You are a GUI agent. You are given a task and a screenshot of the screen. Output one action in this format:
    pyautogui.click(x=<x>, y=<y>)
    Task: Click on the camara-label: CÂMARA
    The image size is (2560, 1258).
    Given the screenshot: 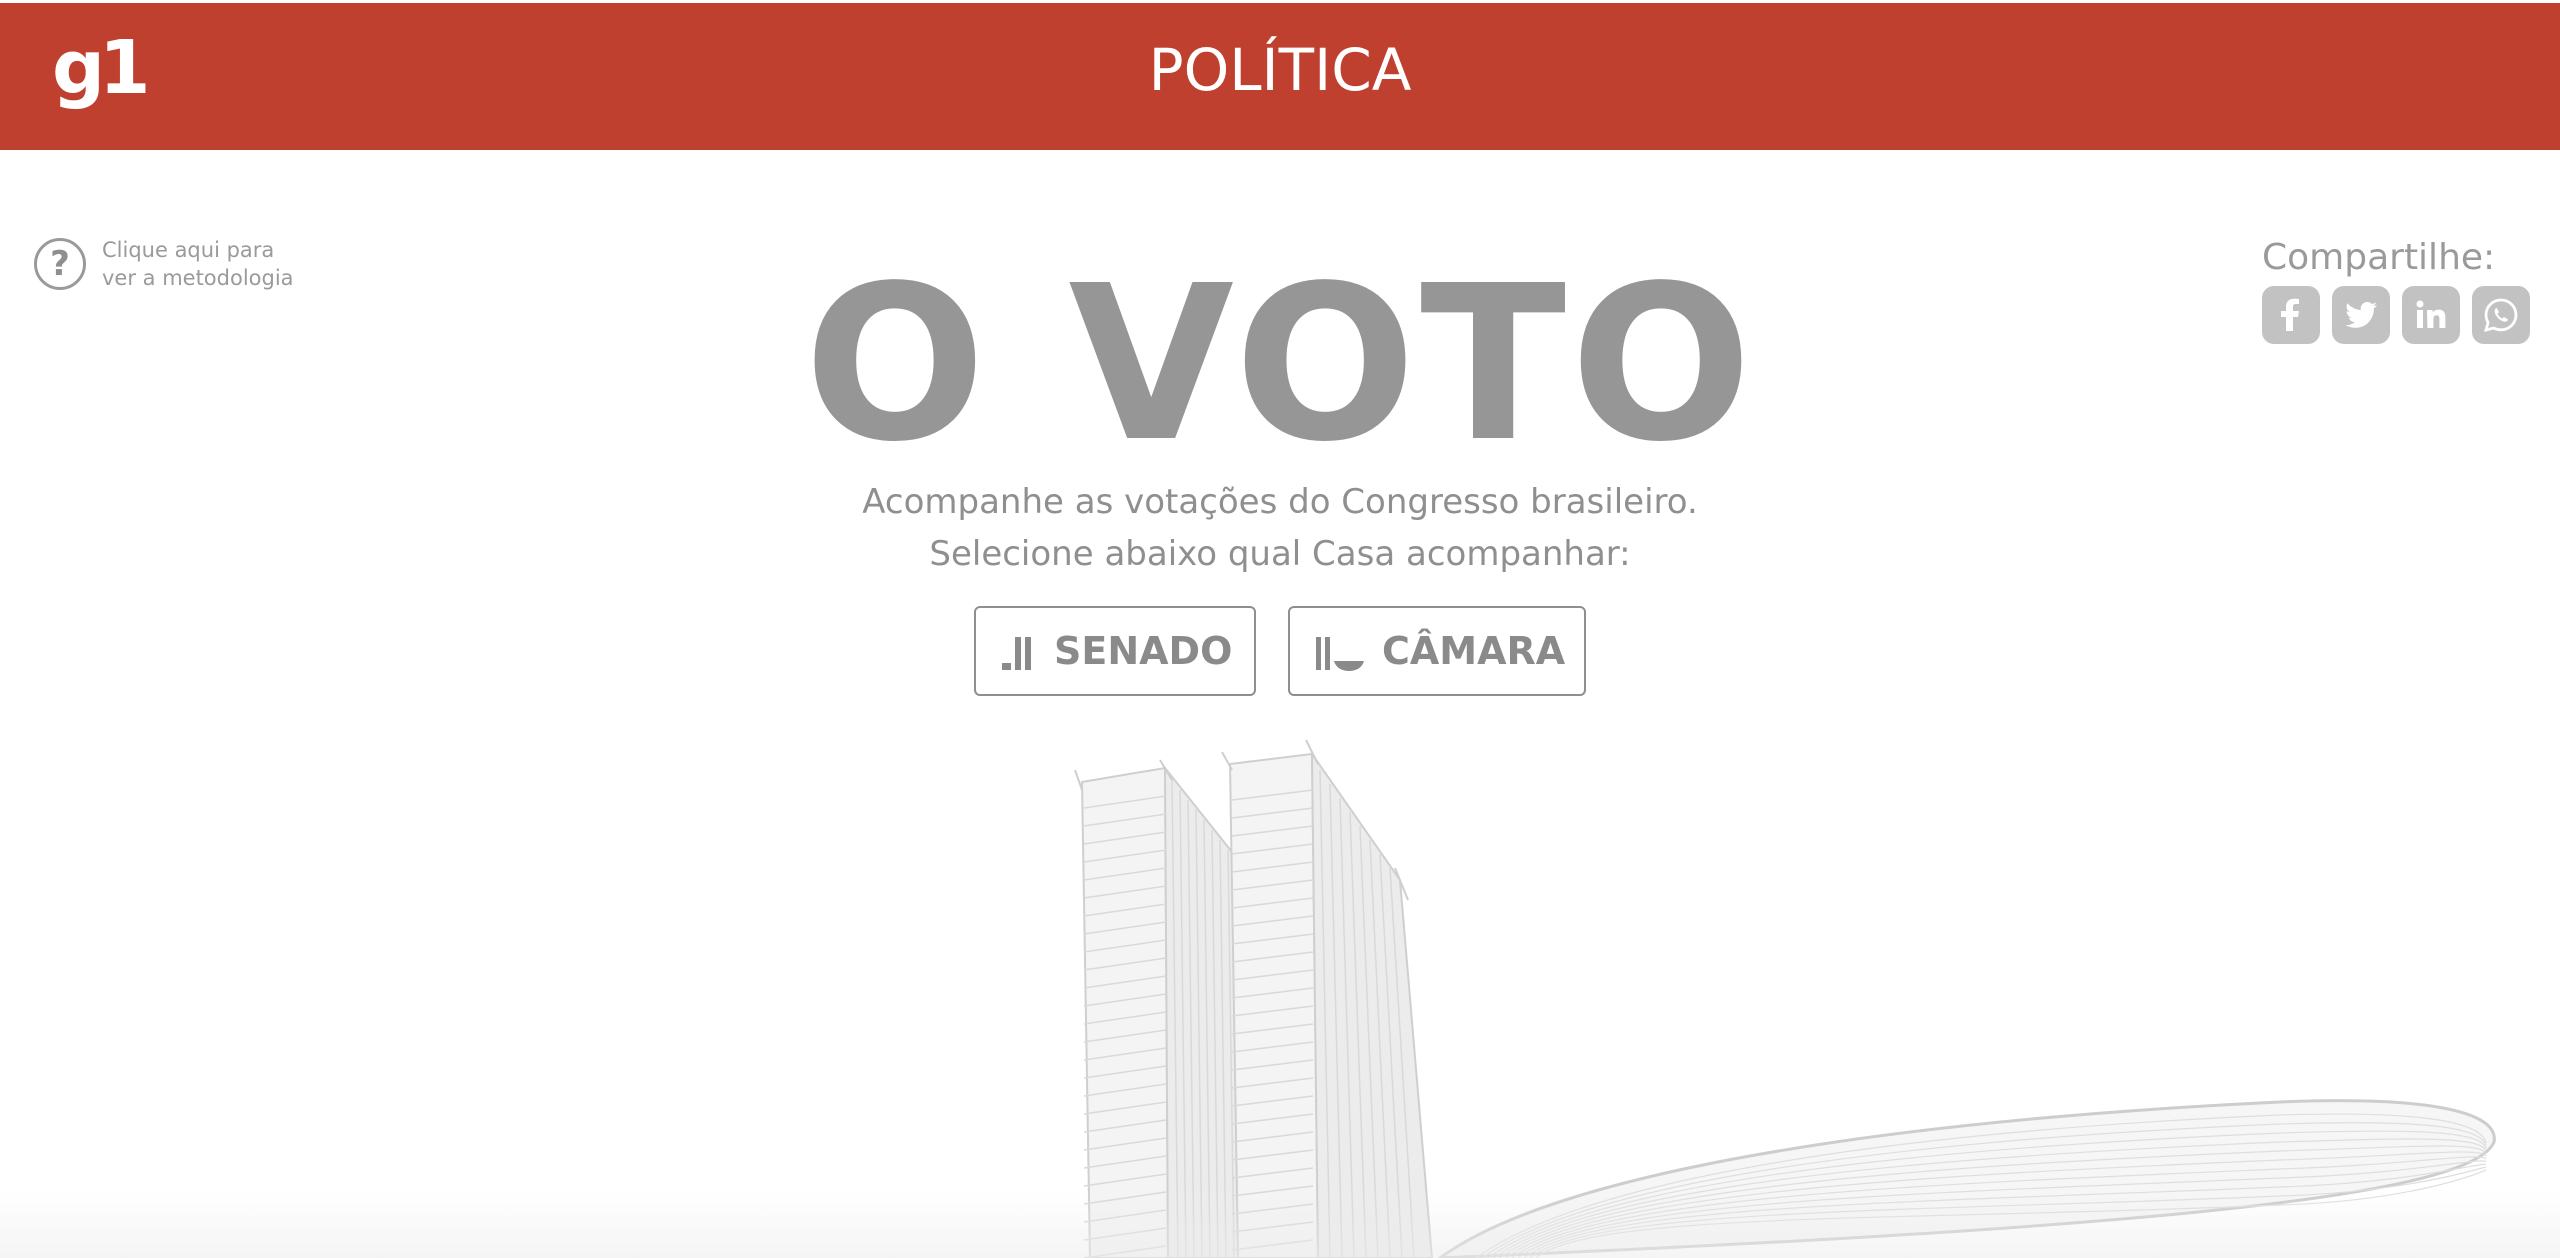 What is the action you would take?
    pyautogui.click(x=1473, y=651)
    